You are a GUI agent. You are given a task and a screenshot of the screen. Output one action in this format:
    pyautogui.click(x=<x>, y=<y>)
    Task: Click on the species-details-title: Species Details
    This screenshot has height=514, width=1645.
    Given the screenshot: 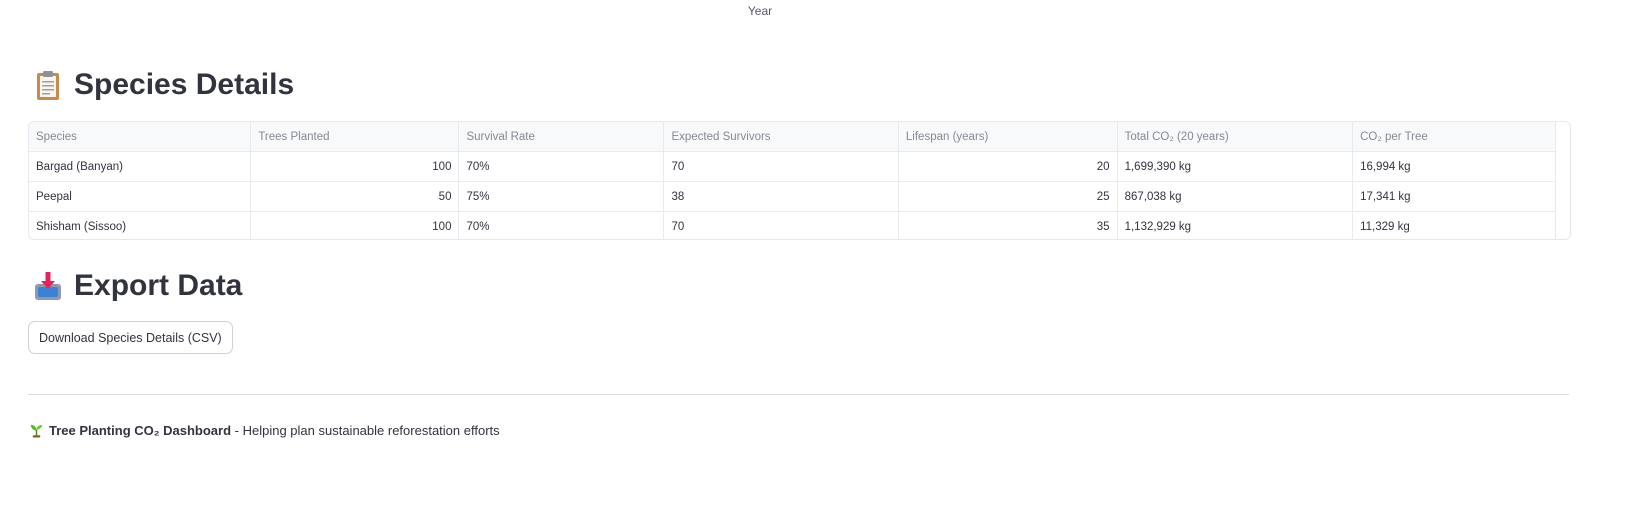 What is the action you would take?
    pyautogui.click(x=184, y=84)
    